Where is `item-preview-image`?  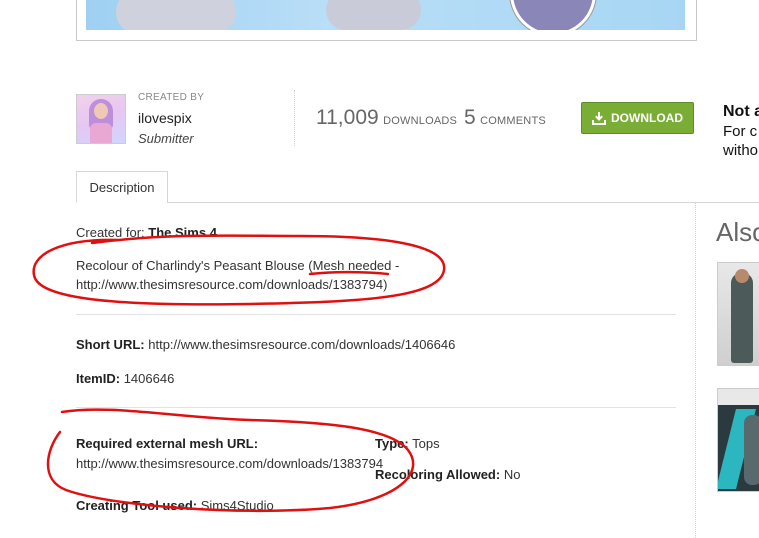
item-preview-image is located at coordinates (386, 20).